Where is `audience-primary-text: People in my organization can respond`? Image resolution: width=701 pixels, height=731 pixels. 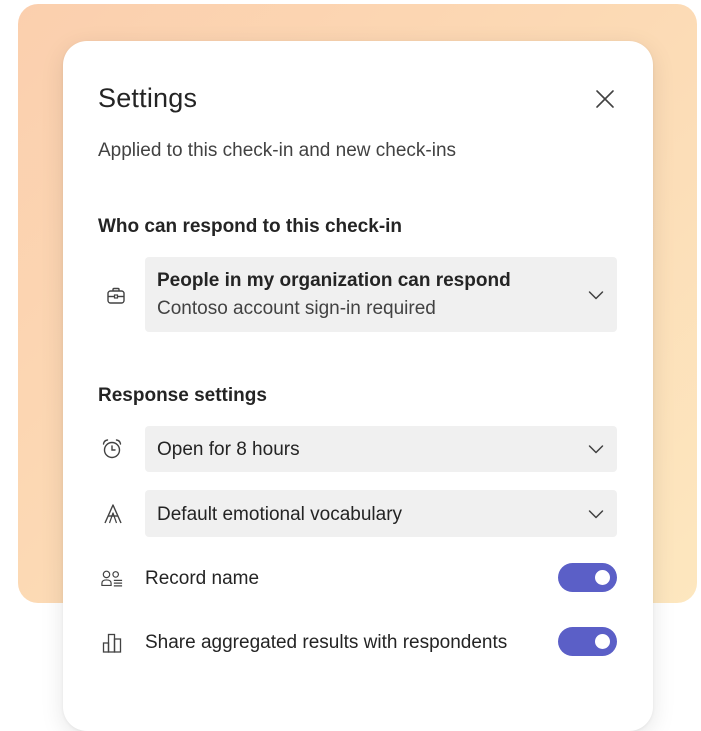 audience-primary-text: People in my organization can respond is located at coordinates (334, 280).